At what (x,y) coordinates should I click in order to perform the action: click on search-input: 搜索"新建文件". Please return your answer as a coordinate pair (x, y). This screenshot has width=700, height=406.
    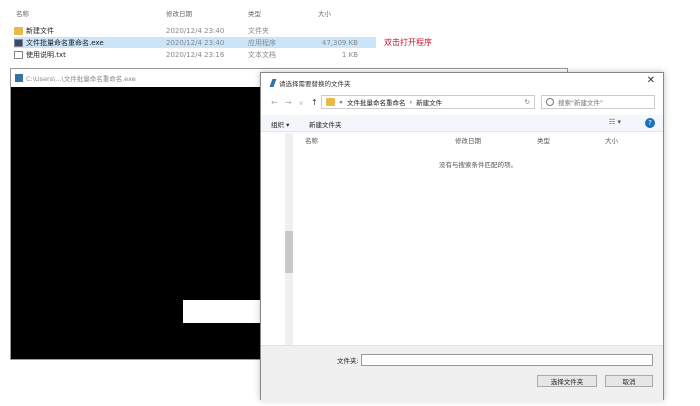
    Looking at the image, I should click on (580, 102).